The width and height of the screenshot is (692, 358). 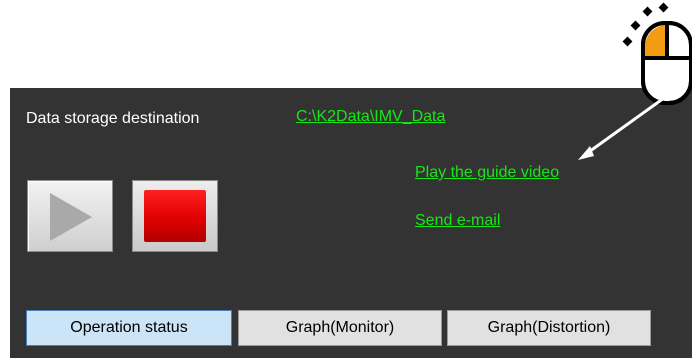 I want to click on guide-video-link: Play the guide video, so click(x=487, y=173).